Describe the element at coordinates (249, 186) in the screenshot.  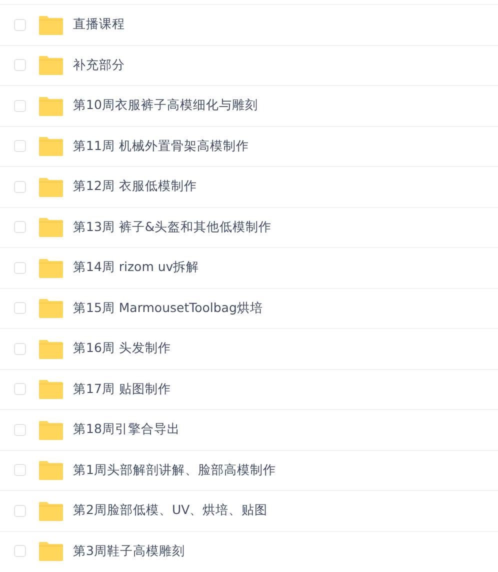
I see `folder-row: 第12周 衣服低模制作` at that location.